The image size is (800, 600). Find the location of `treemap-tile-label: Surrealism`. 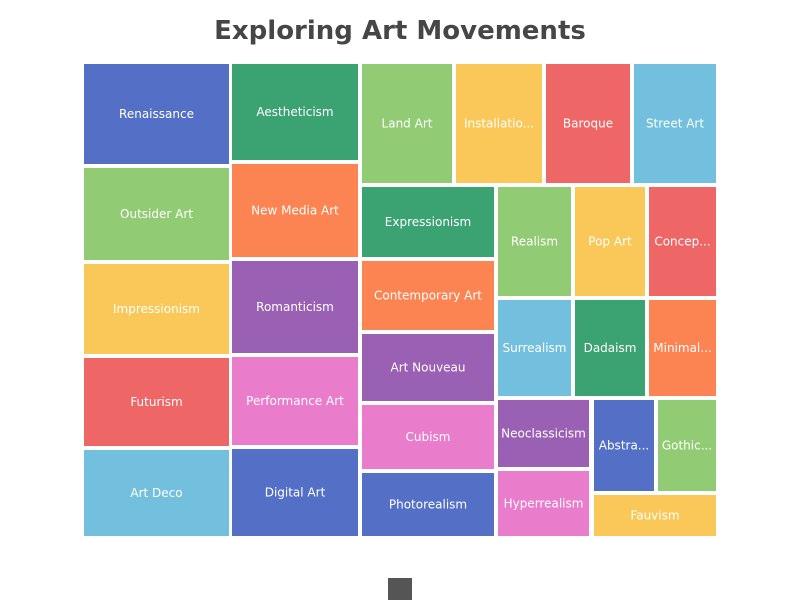

treemap-tile-label: Surrealism is located at coordinates (535, 348).